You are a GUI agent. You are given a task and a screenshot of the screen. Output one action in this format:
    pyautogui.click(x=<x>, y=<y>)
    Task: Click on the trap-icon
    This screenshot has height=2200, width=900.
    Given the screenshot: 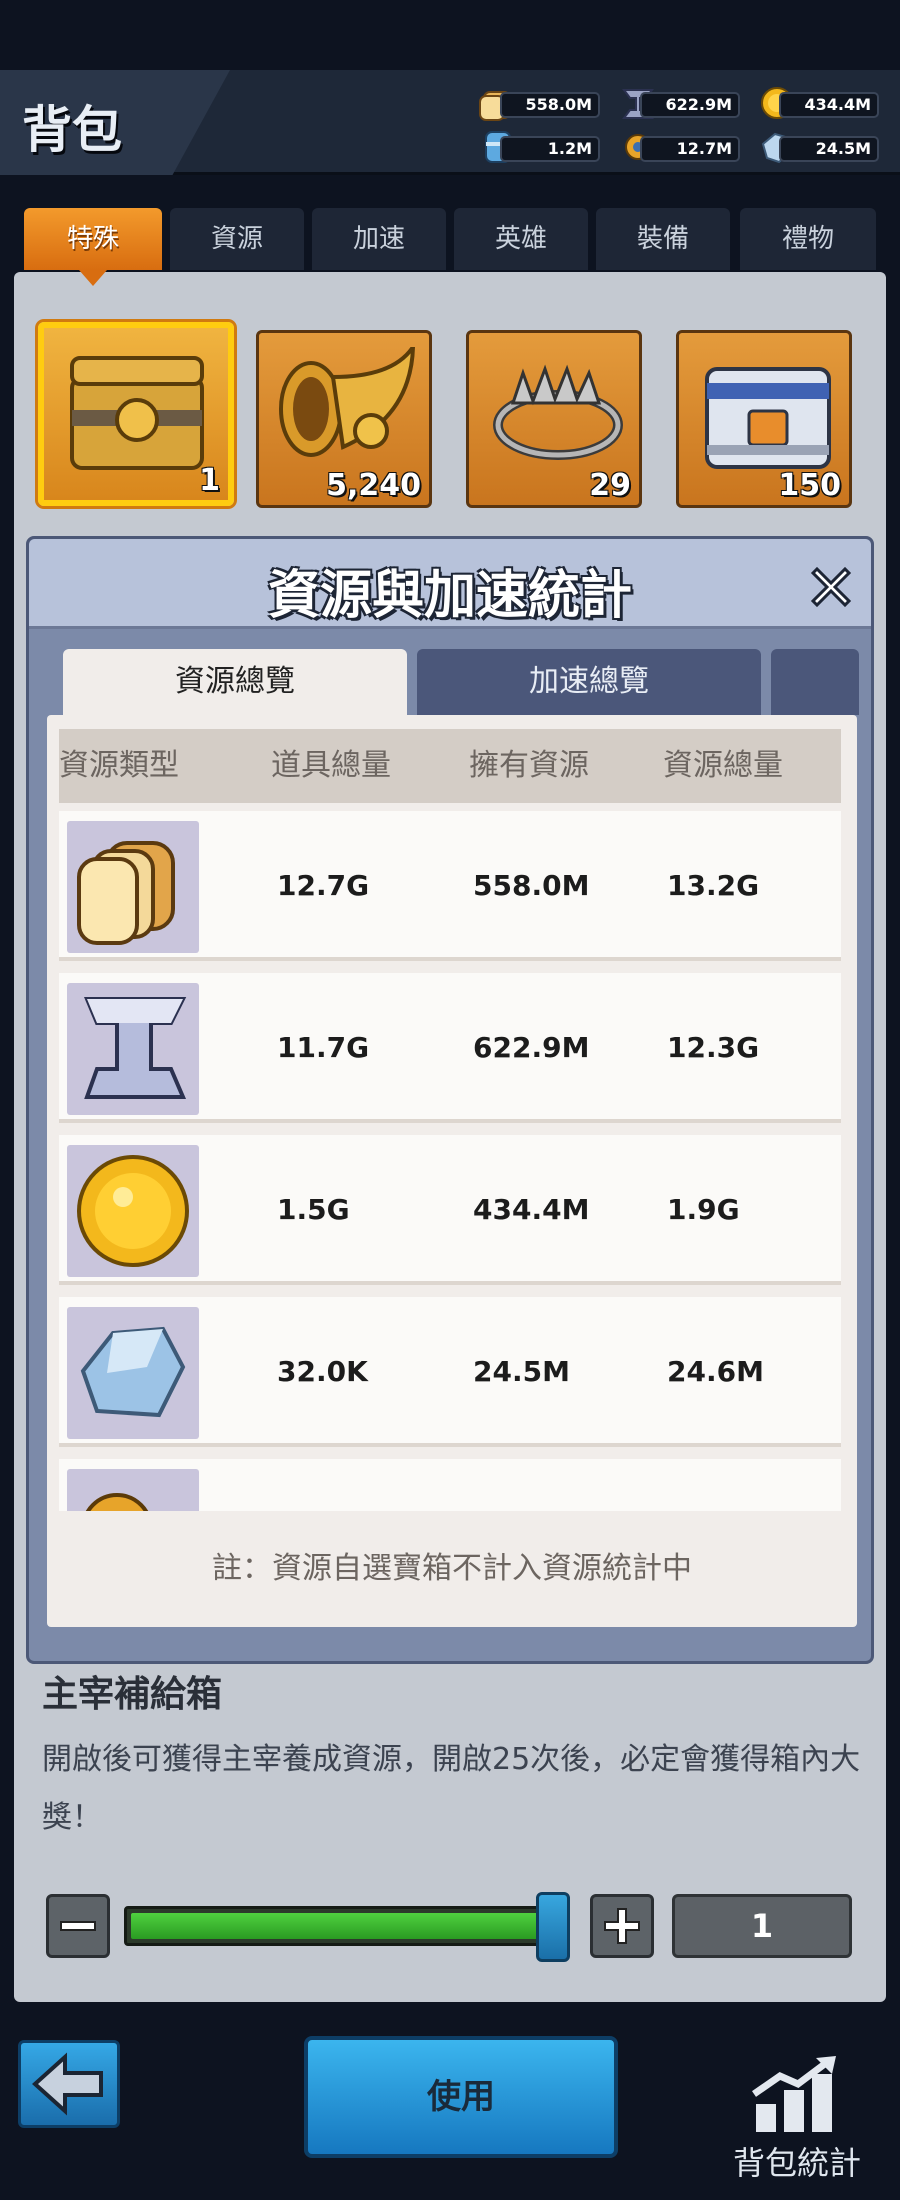 What is the action you would take?
    pyautogui.click(x=558, y=412)
    